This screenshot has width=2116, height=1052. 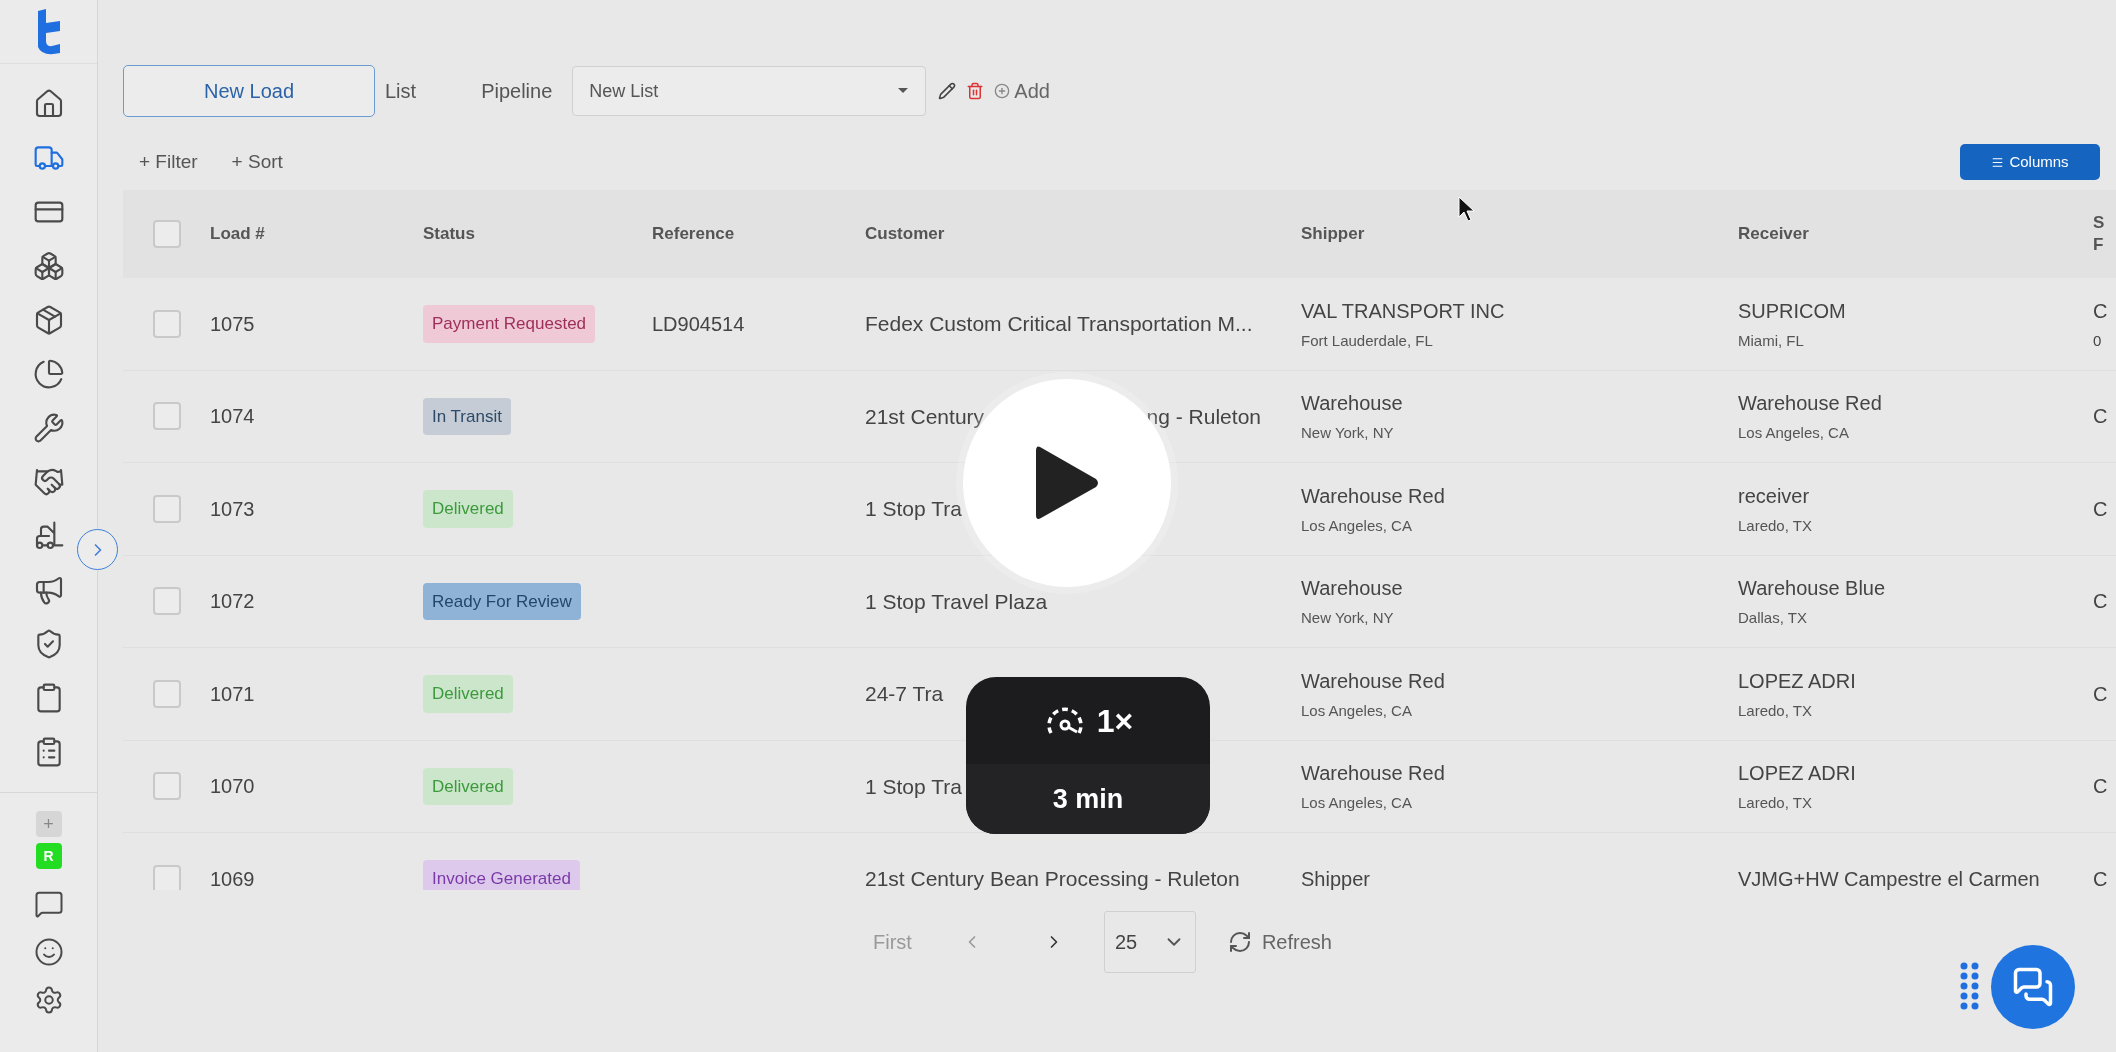 What do you see at coordinates (1367, 340) in the screenshot?
I see `location-text: Fort Lauderdale, FL` at bounding box center [1367, 340].